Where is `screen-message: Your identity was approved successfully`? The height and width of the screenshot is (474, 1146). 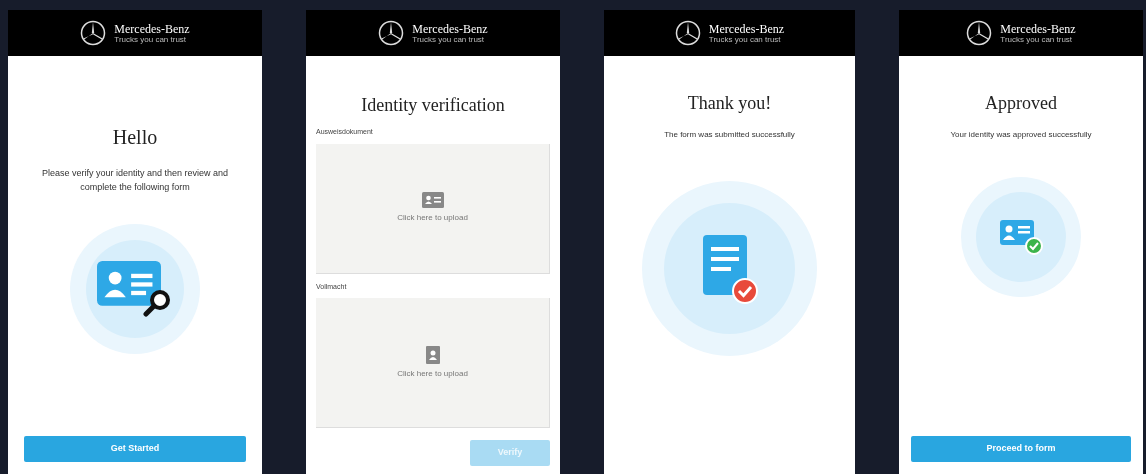 screen-message: Your identity was approved successfully is located at coordinates (1021, 135).